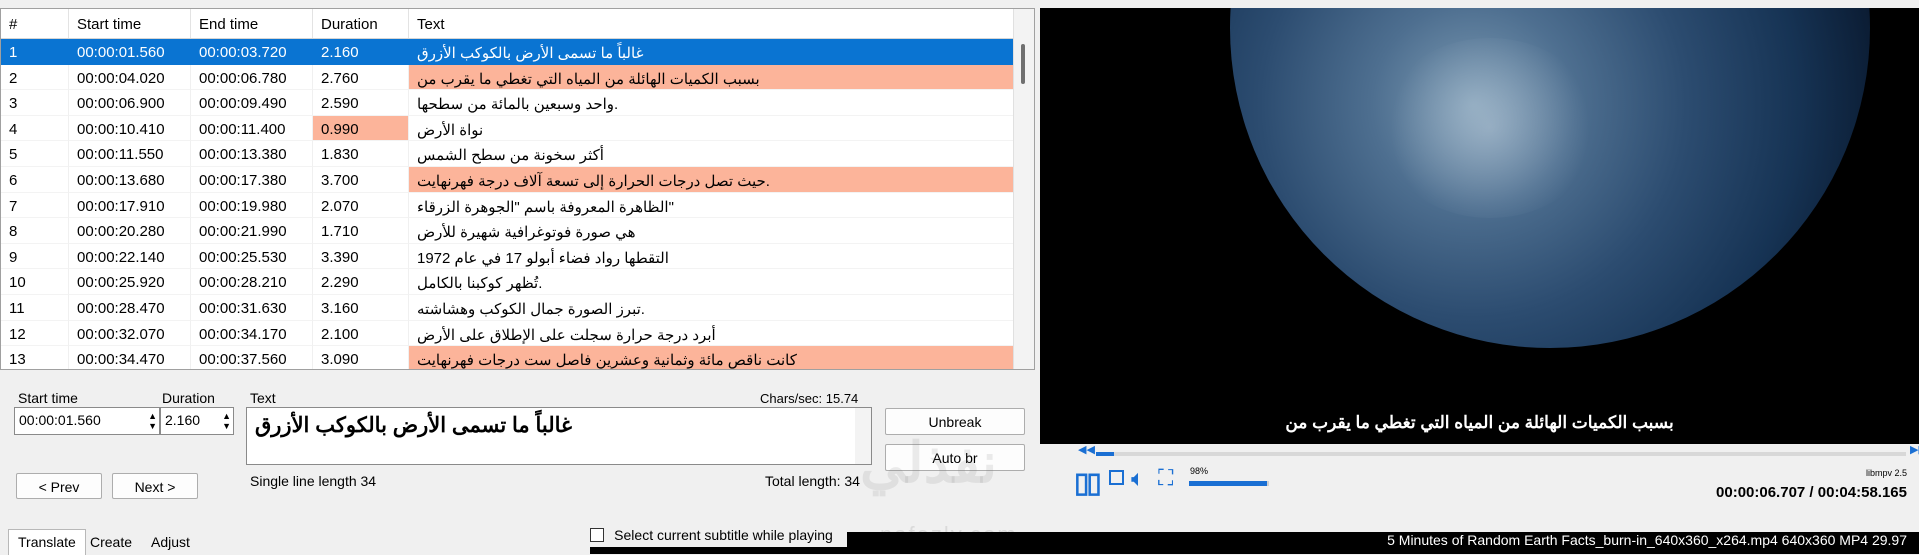 This screenshot has width=1919, height=555. I want to click on tab-translate: Translate, so click(47, 542).